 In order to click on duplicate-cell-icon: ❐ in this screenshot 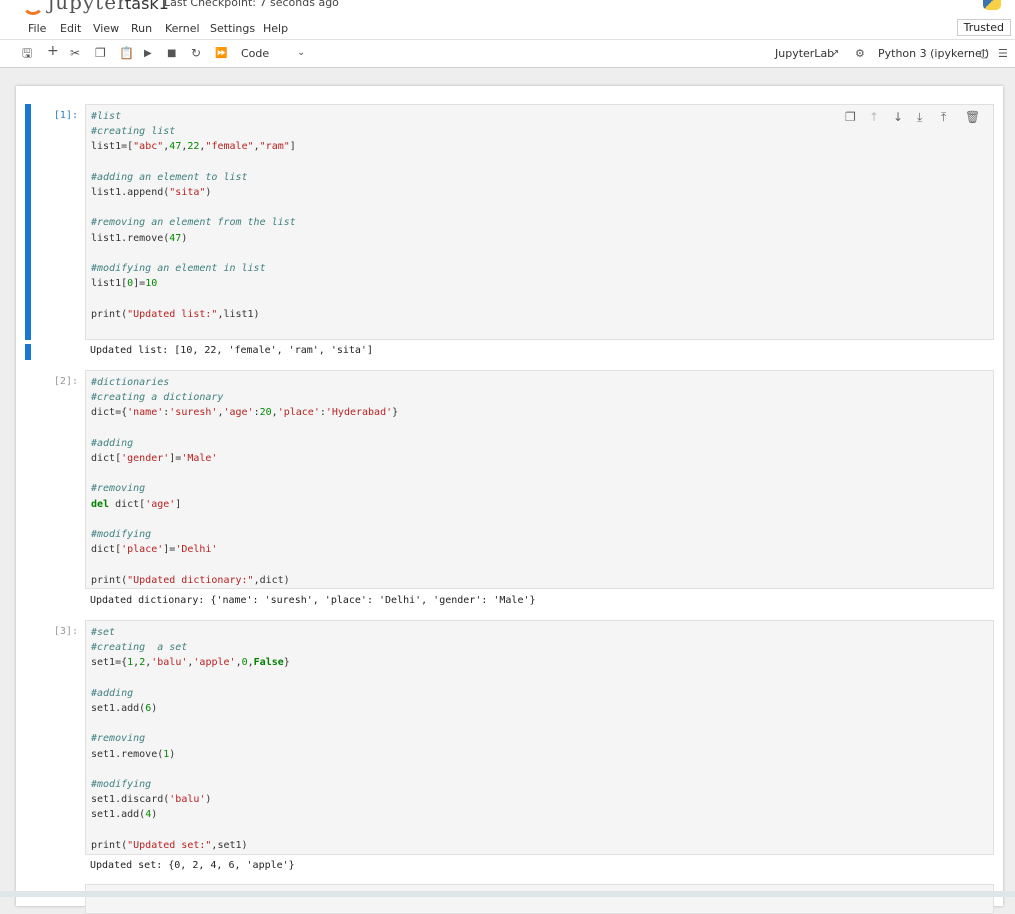, I will do `click(850, 117)`.